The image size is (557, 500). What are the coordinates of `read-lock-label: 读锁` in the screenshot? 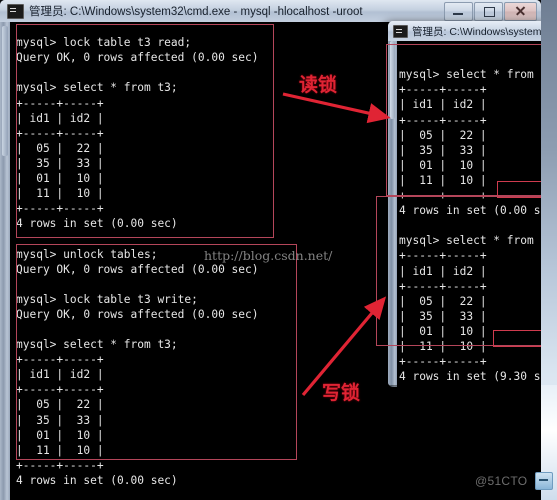 It's located at (318, 85).